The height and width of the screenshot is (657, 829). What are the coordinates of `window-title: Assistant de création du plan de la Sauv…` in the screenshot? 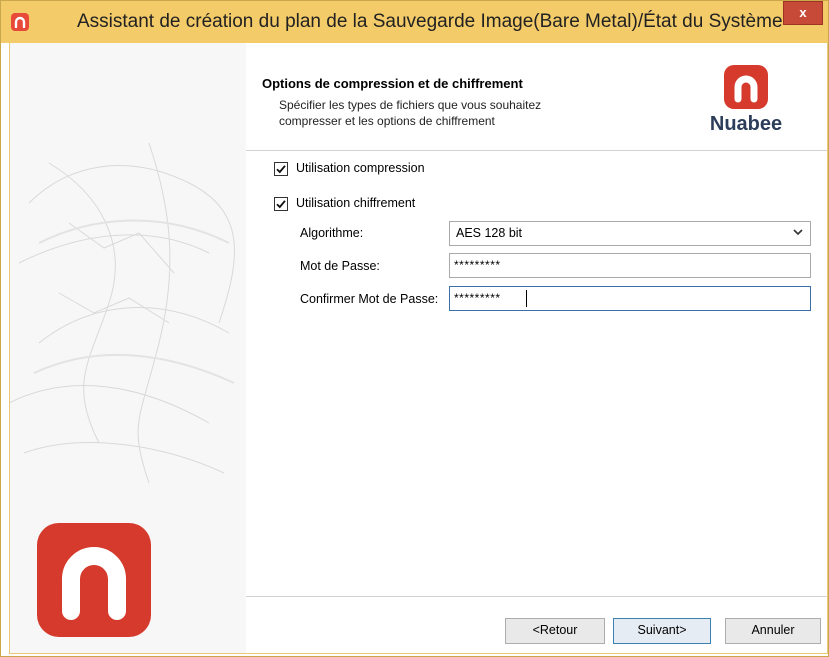 It's located at (430, 21).